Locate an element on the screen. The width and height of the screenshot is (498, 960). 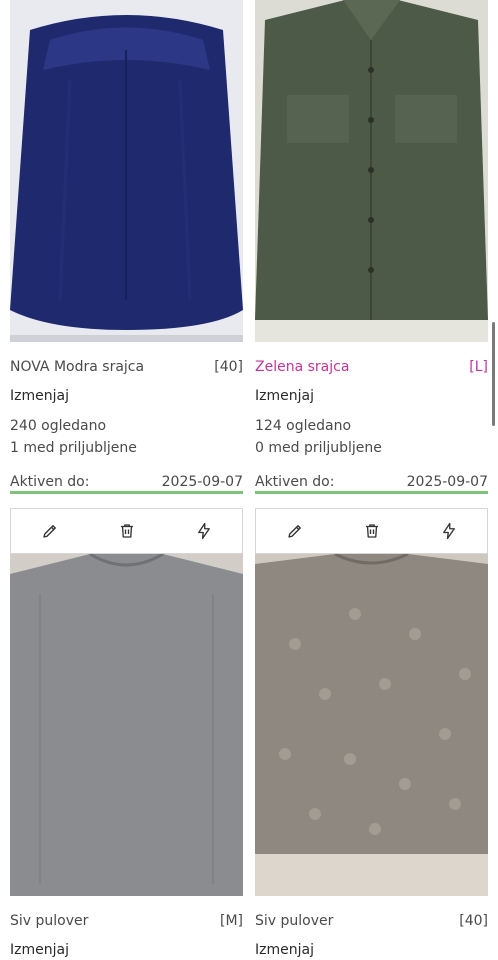
views-count: 124 ogledano is located at coordinates (303, 426).